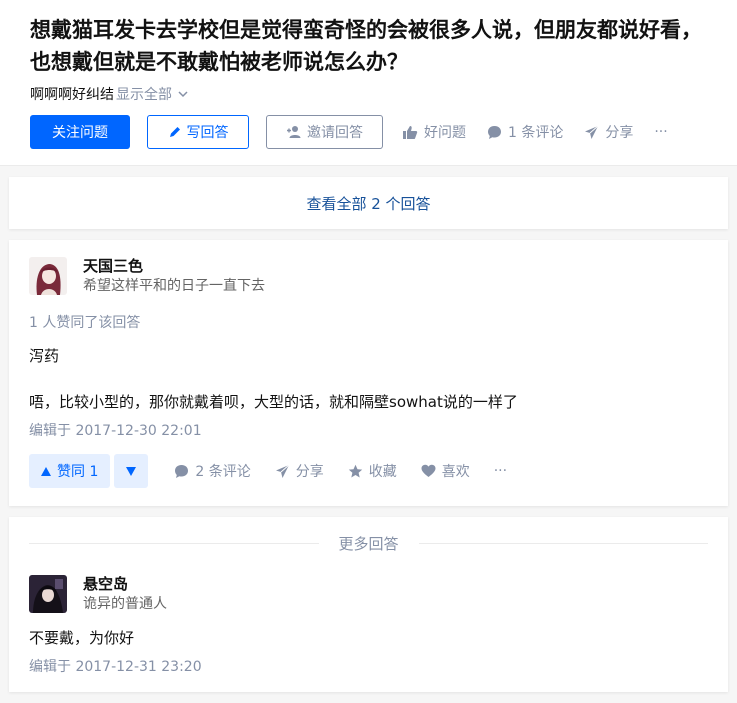 The image size is (737, 703). What do you see at coordinates (382, 472) in the screenshot?
I see `answer-collect-label: 收藏` at bounding box center [382, 472].